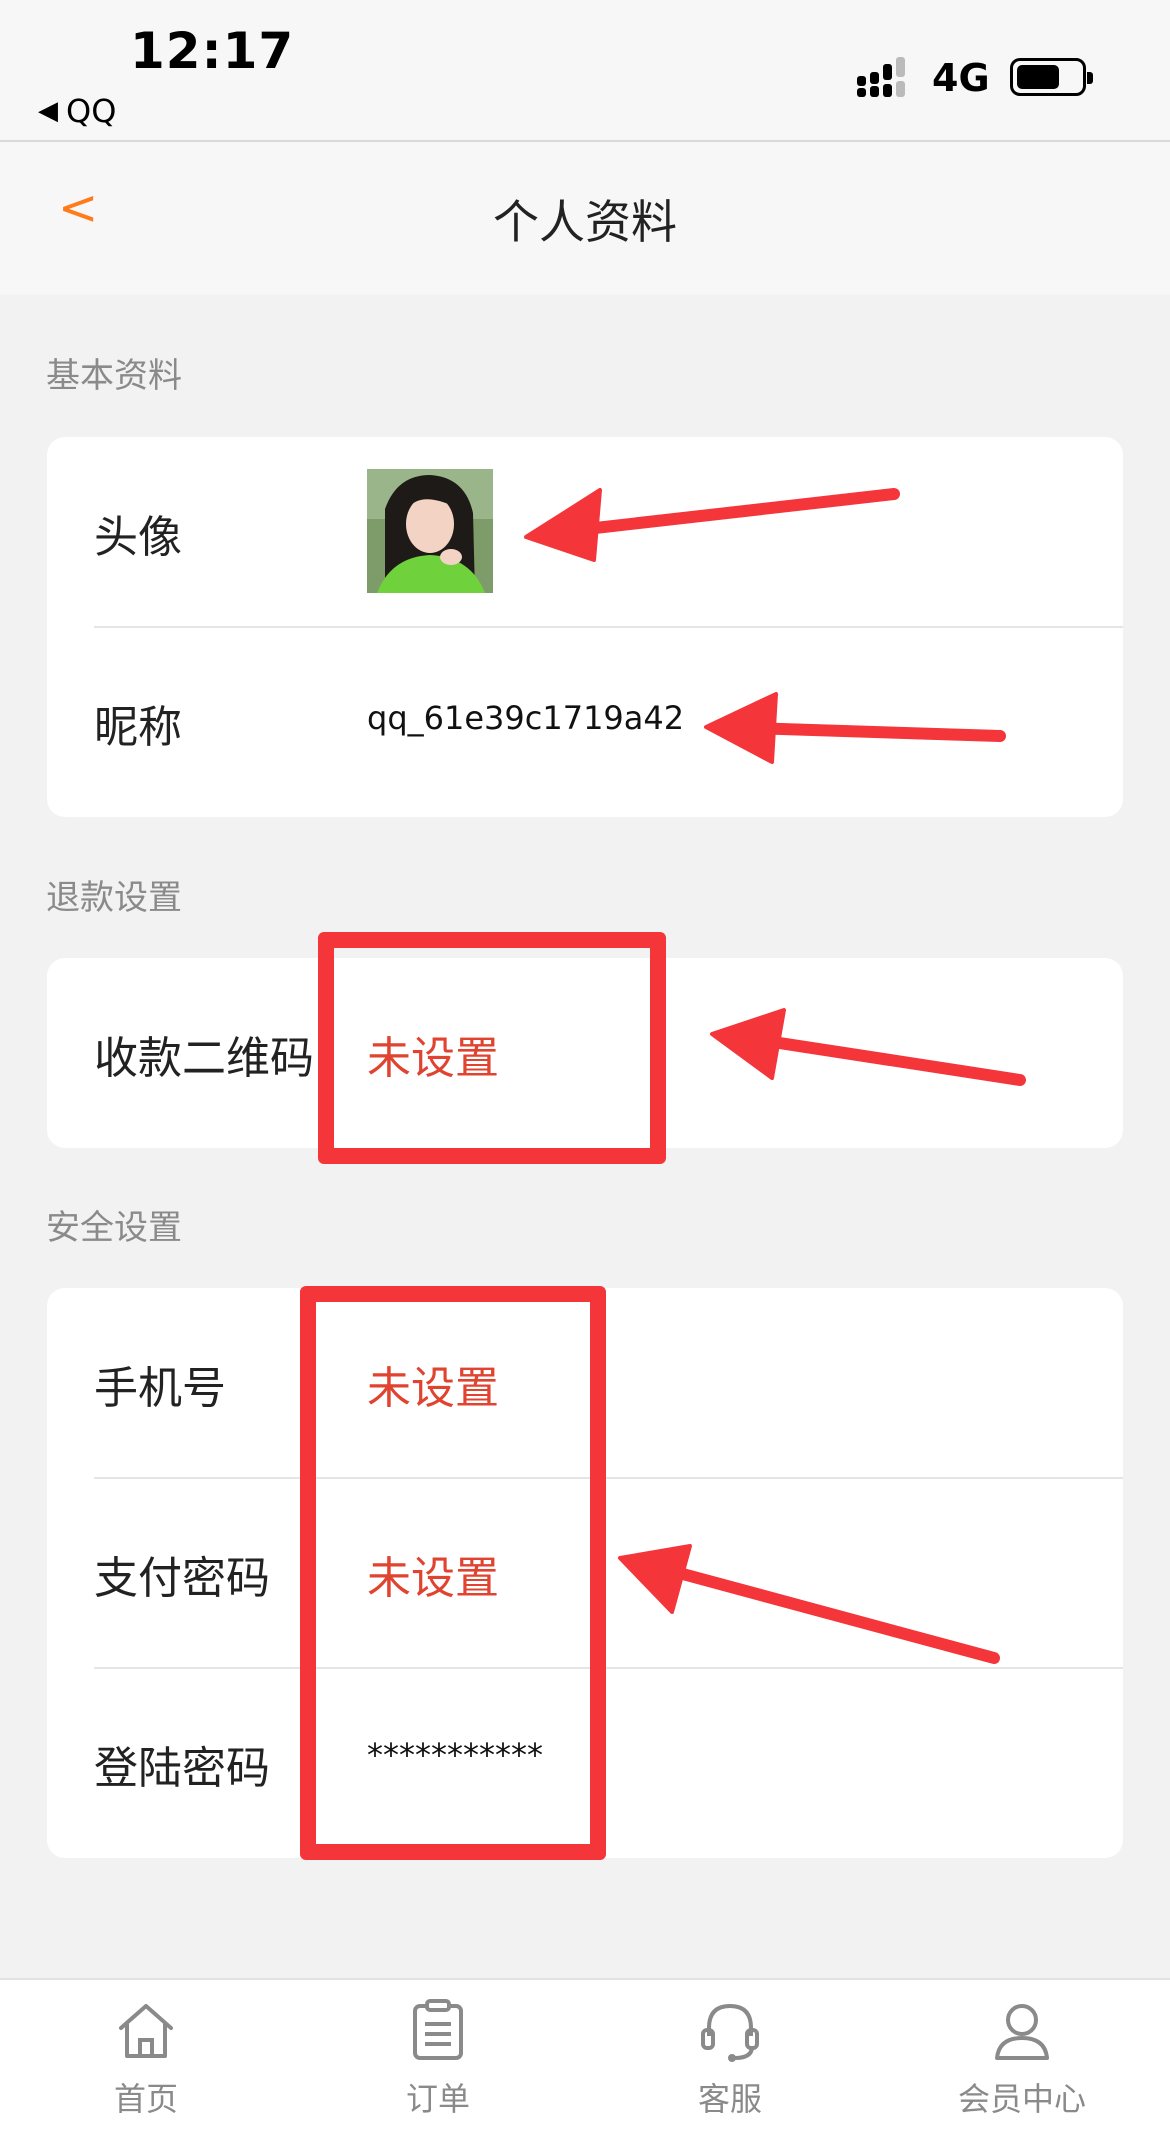 This screenshot has width=1170, height=2130. I want to click on home-icon, so click(146, 2031).